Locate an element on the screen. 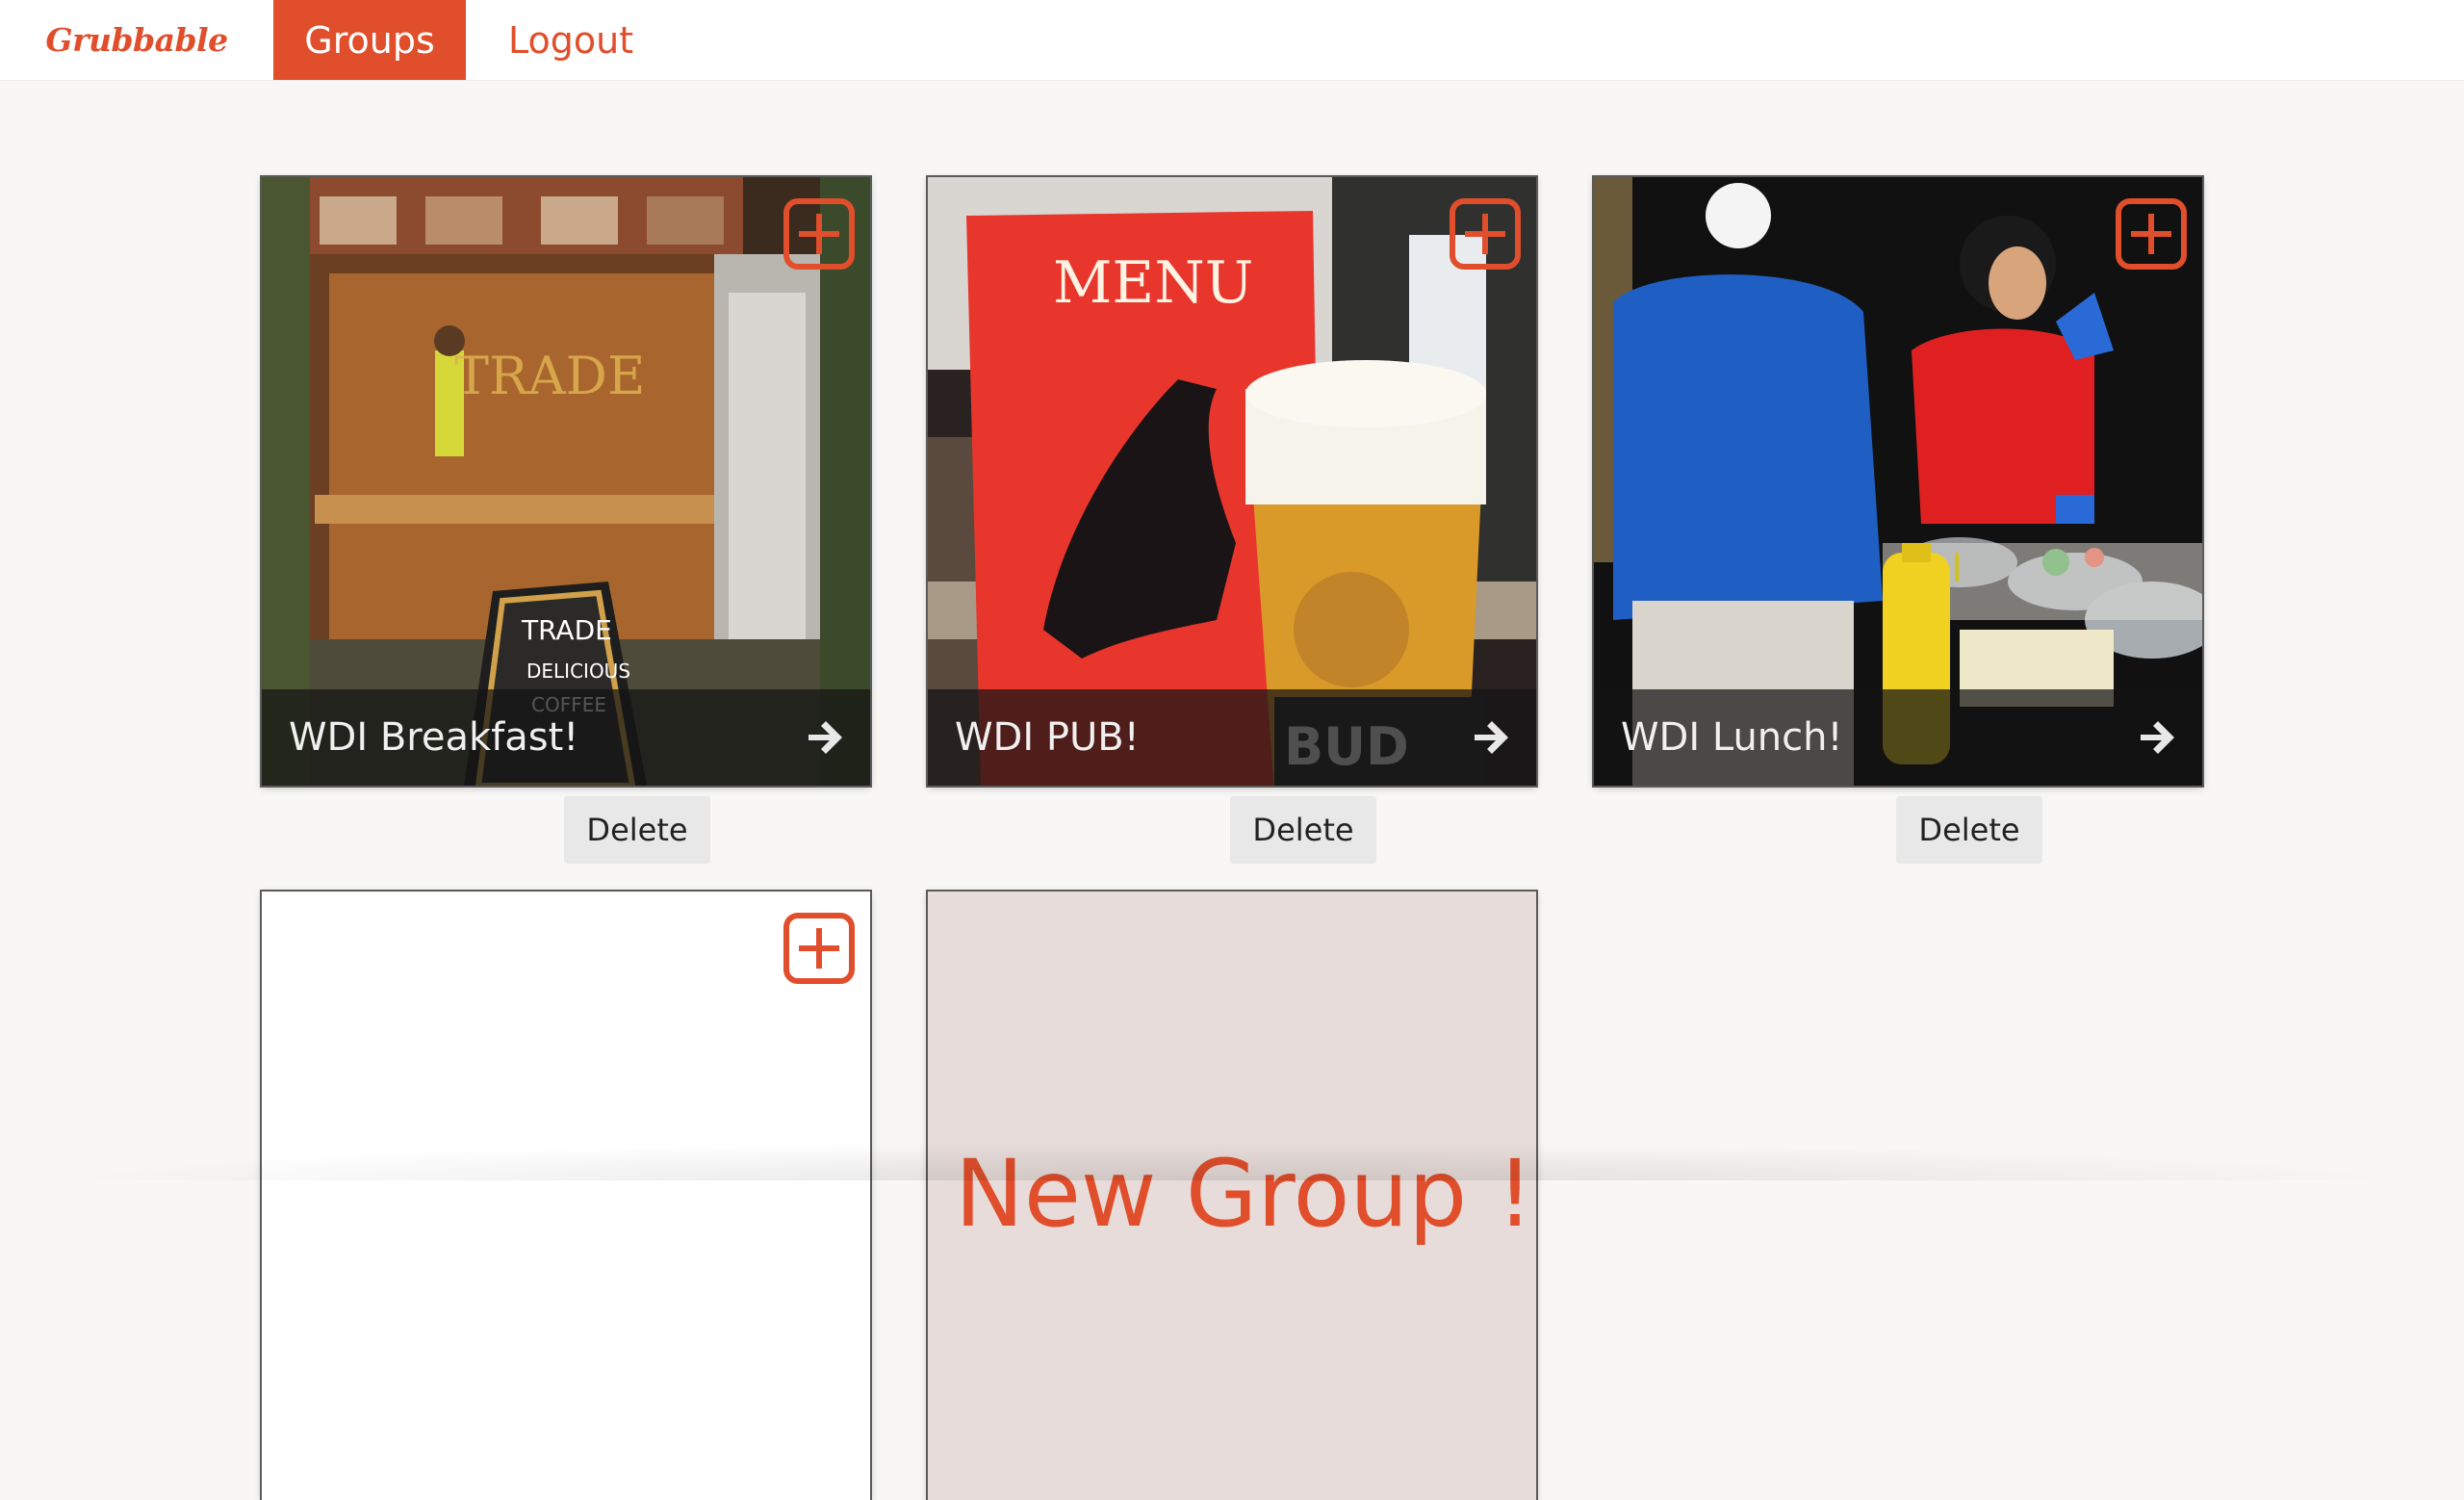 This screenshot has height=1500, width=2464. new-group-label: New Group ! is located at coordinates (1244, 1194).